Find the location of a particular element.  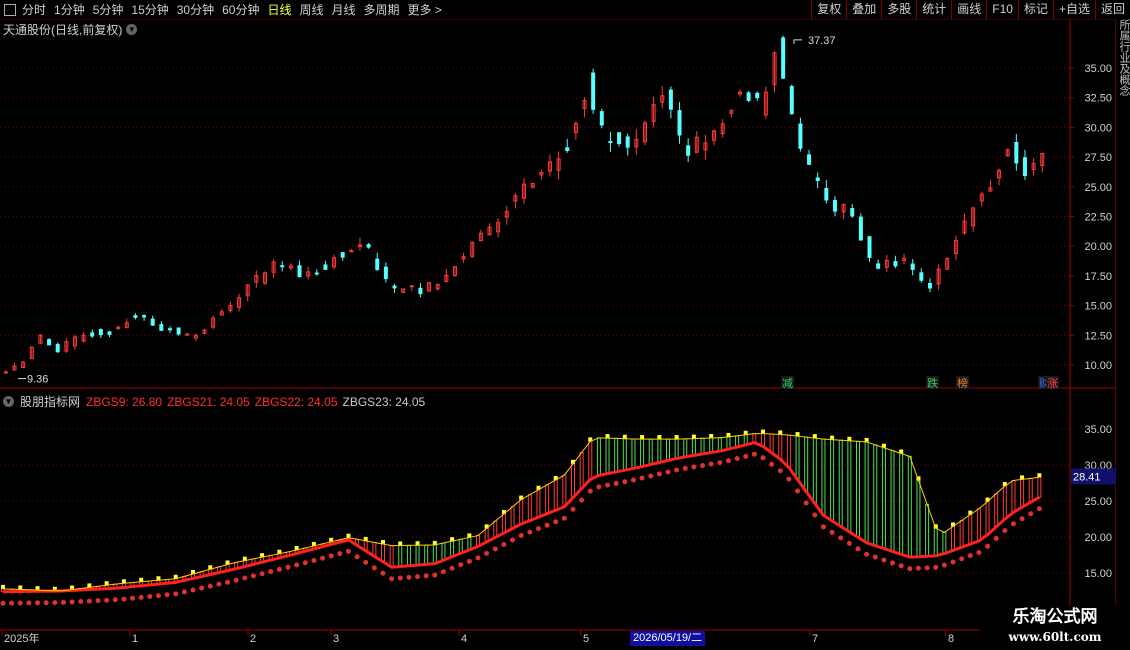

ind-y-tick-label: 15.00 is located at coordinates (1098, 574).